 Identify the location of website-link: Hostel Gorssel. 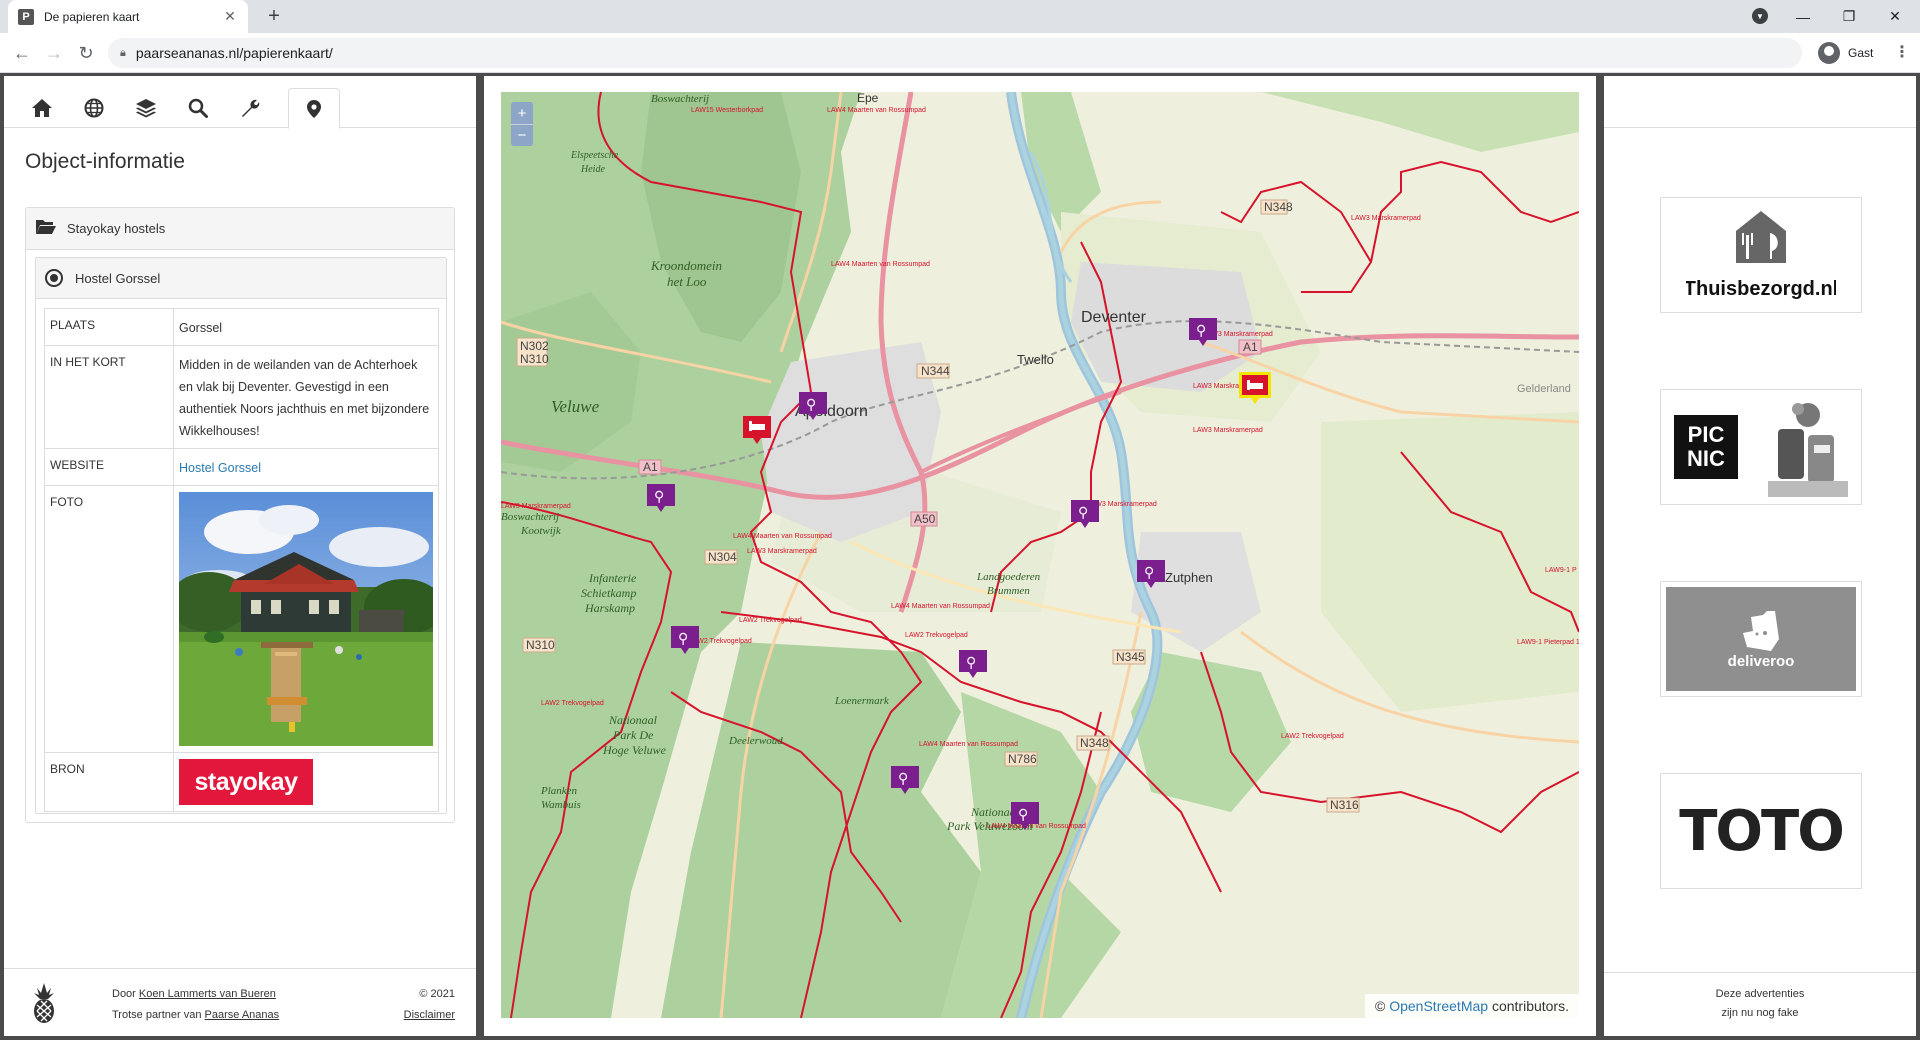
(220, 468).